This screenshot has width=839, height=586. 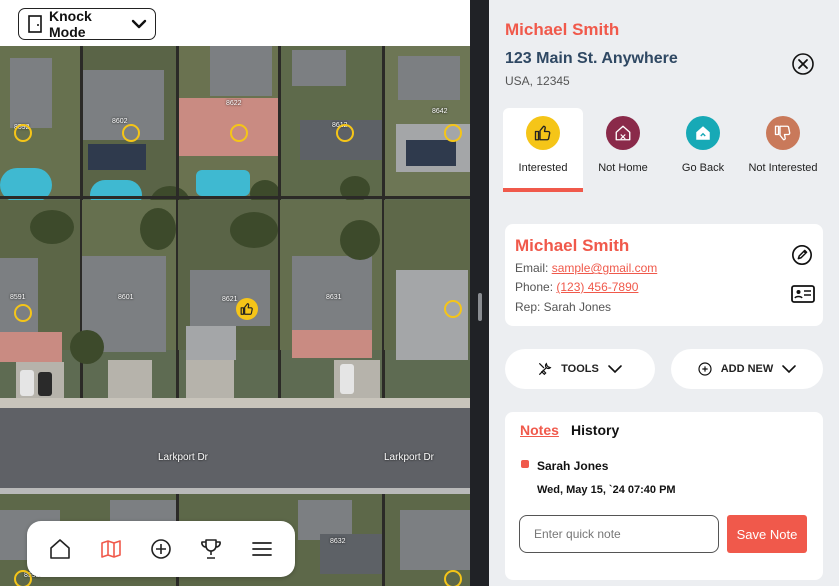 I want to click on phone-label: Phone:, so click(x=536, y=287).